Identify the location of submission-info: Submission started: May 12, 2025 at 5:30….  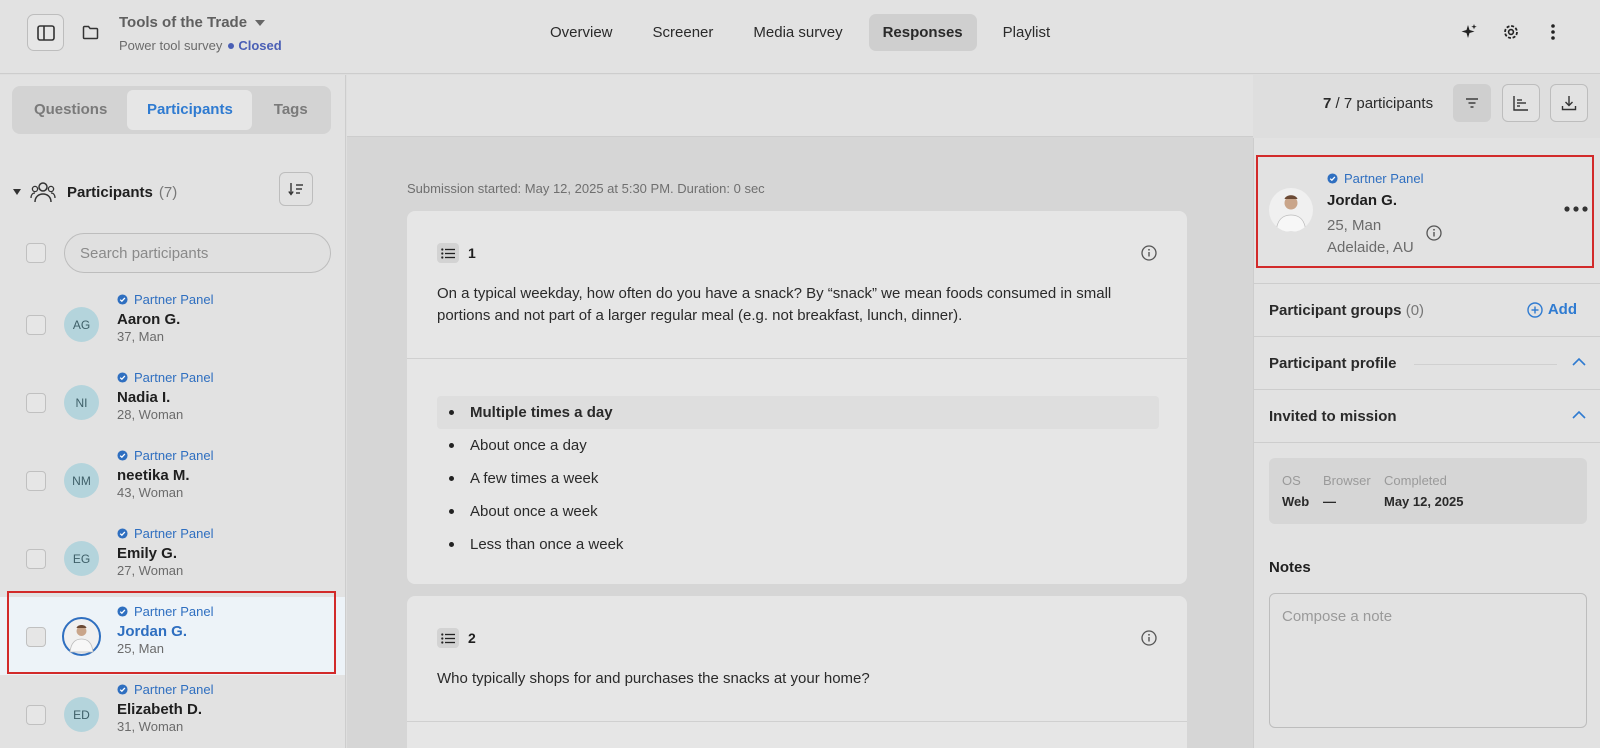
(586, 188).